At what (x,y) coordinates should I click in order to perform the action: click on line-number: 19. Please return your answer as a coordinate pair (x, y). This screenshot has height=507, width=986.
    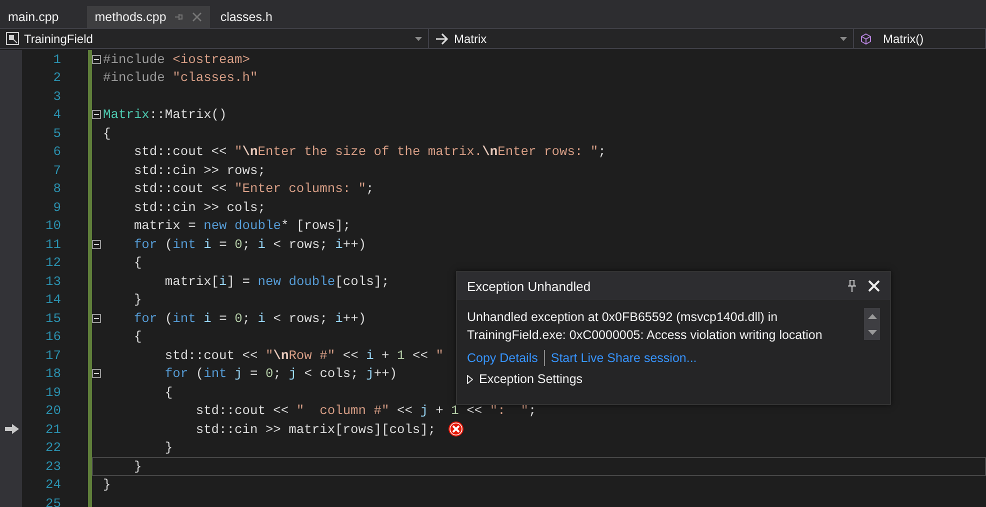
    Looking at the image, I should click on (53, 392).